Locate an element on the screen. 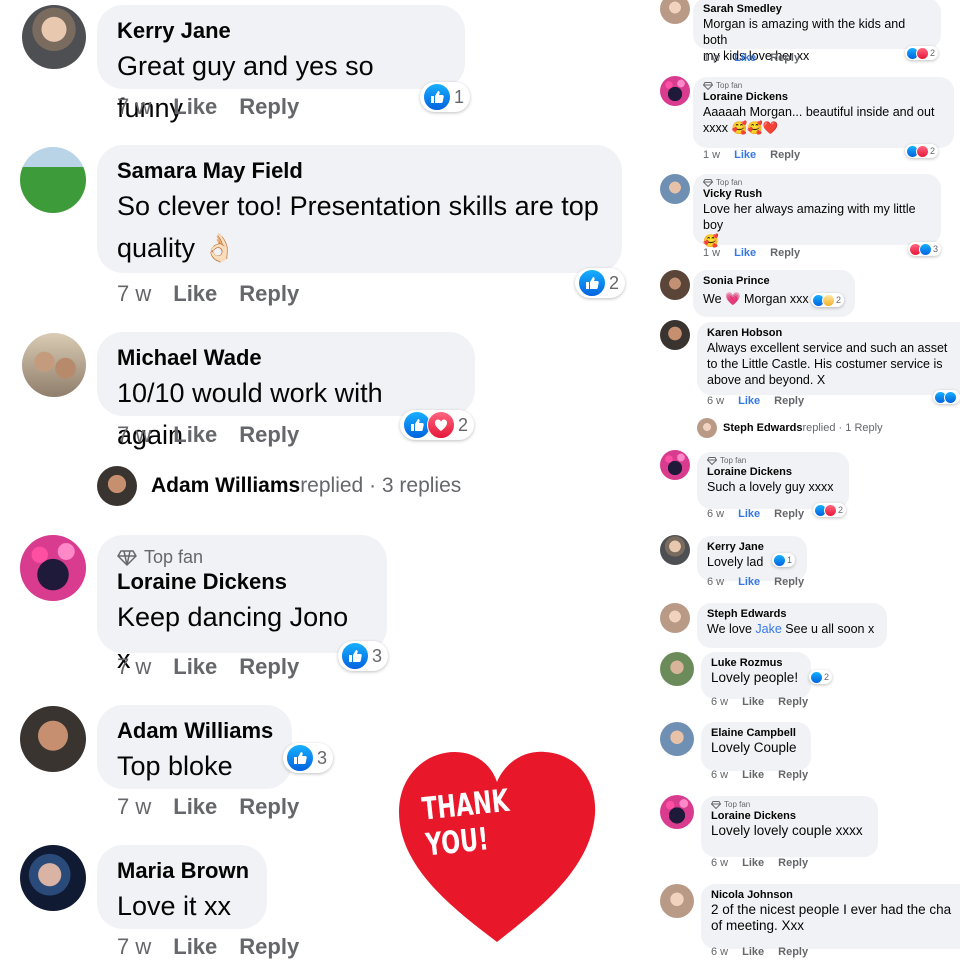 Image resolution: width=960 pixels, height=960 pixels. commenter-name: Sonia Prince is located at coordinates (774, 281).